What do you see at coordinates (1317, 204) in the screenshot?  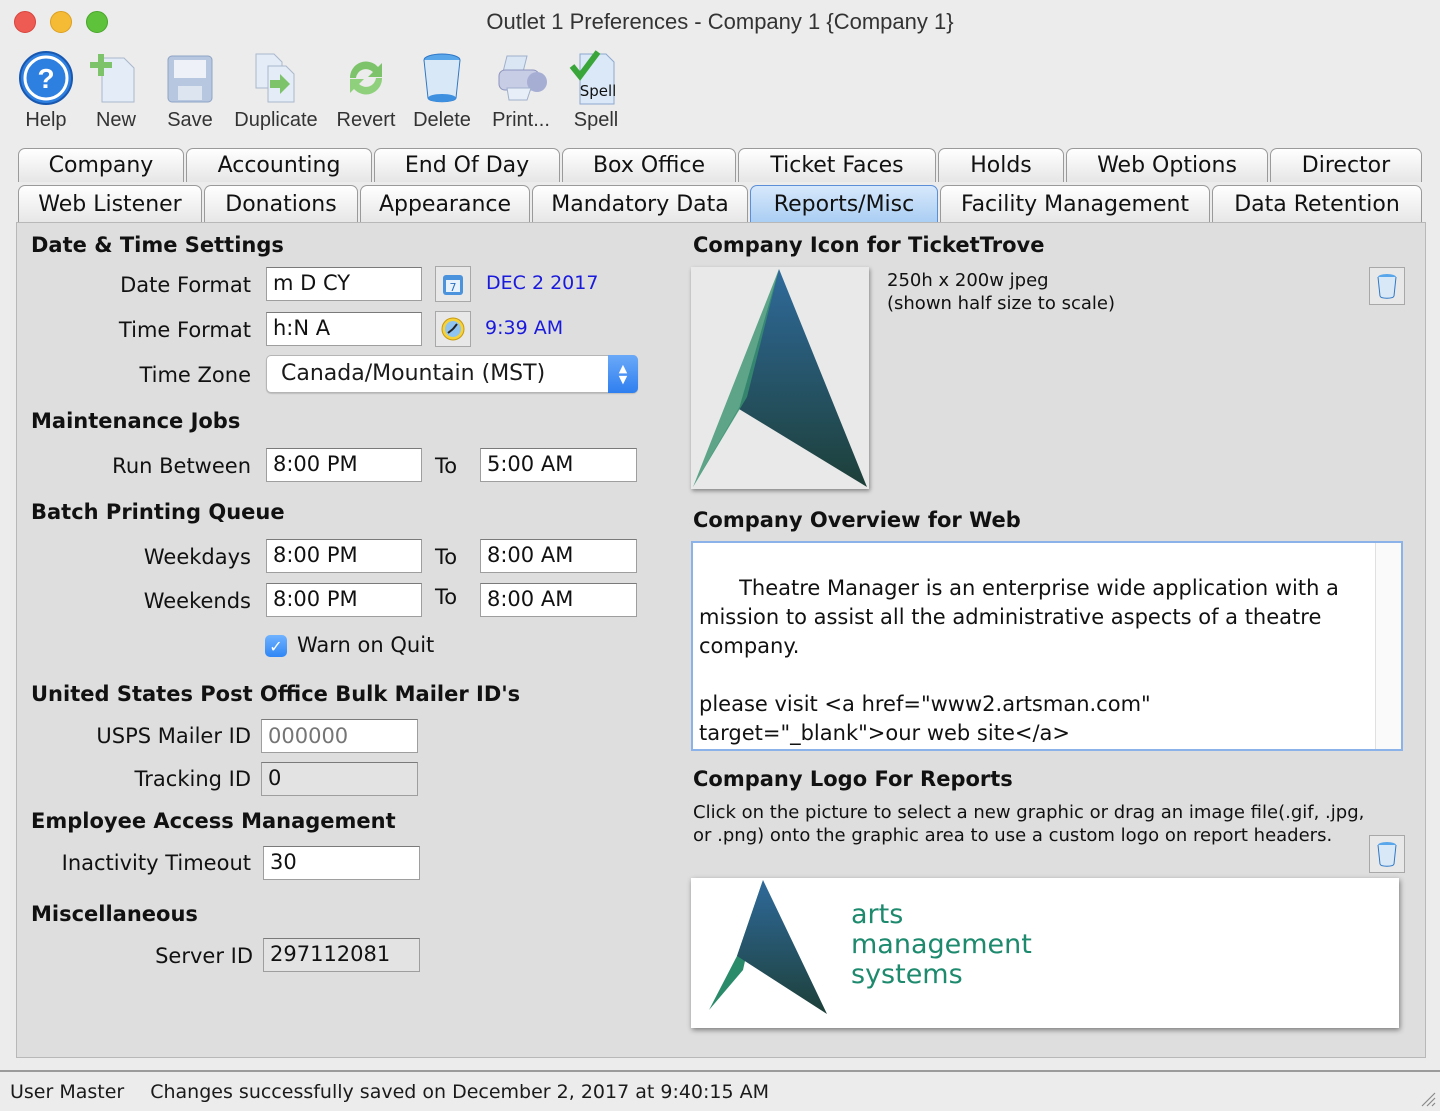 I see `tab-data-retention: Data Retention` at bounding box center [1317, 204].